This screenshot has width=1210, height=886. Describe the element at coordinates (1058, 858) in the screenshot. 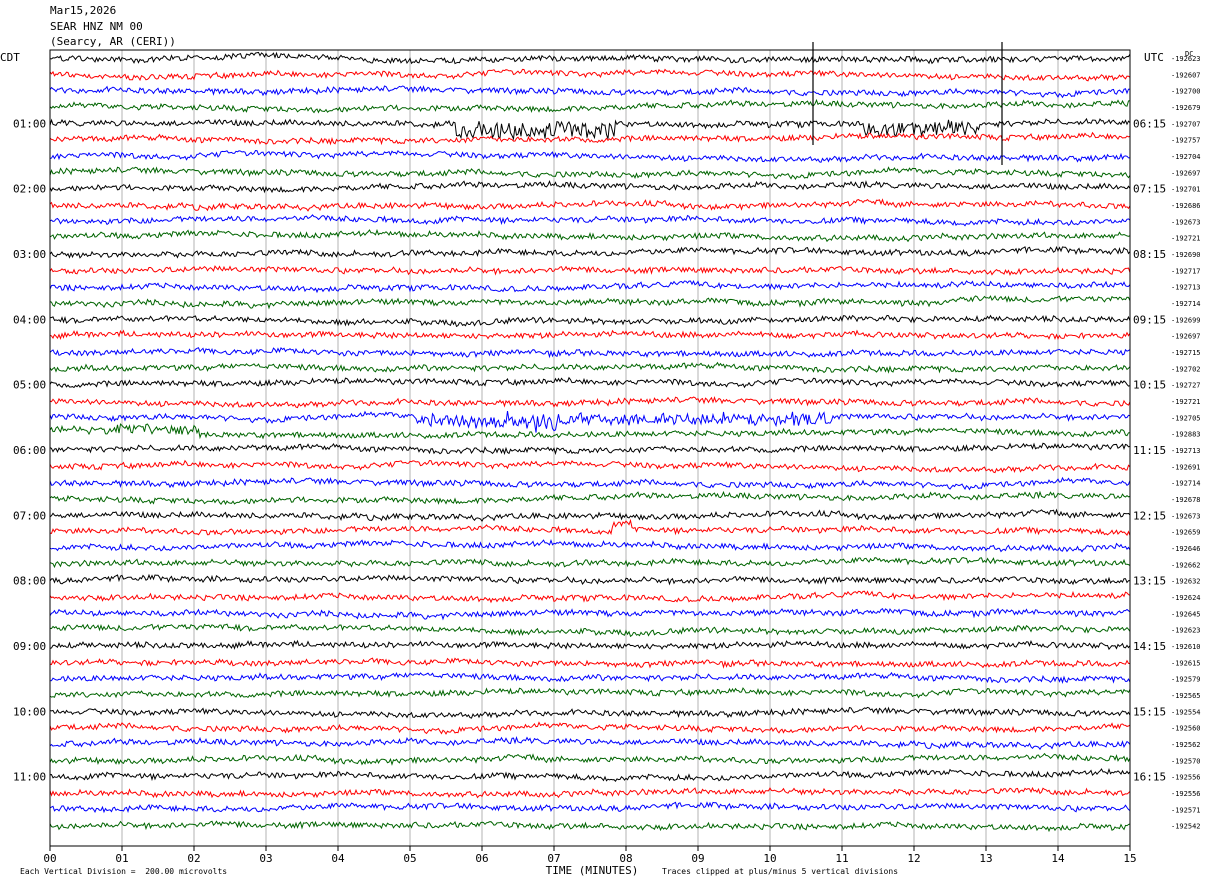

I see `x-tick-label: 14` at that location.